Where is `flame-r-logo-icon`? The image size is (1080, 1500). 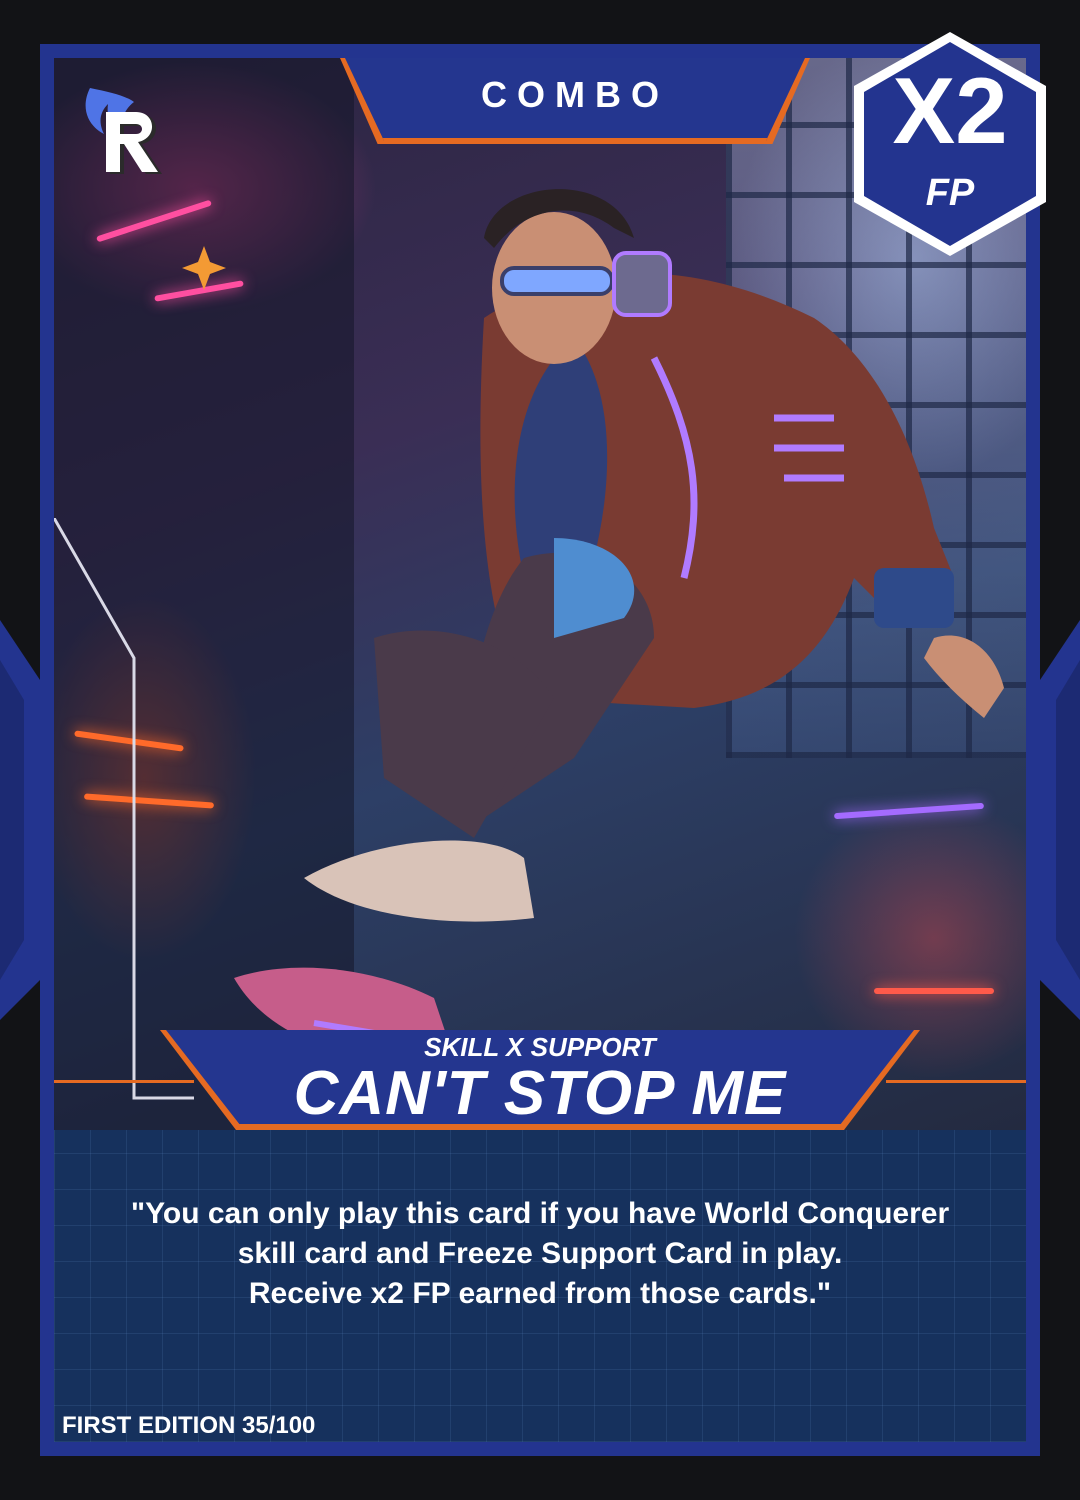
flame-r-logo-icon is located at coordinates (123, 131).